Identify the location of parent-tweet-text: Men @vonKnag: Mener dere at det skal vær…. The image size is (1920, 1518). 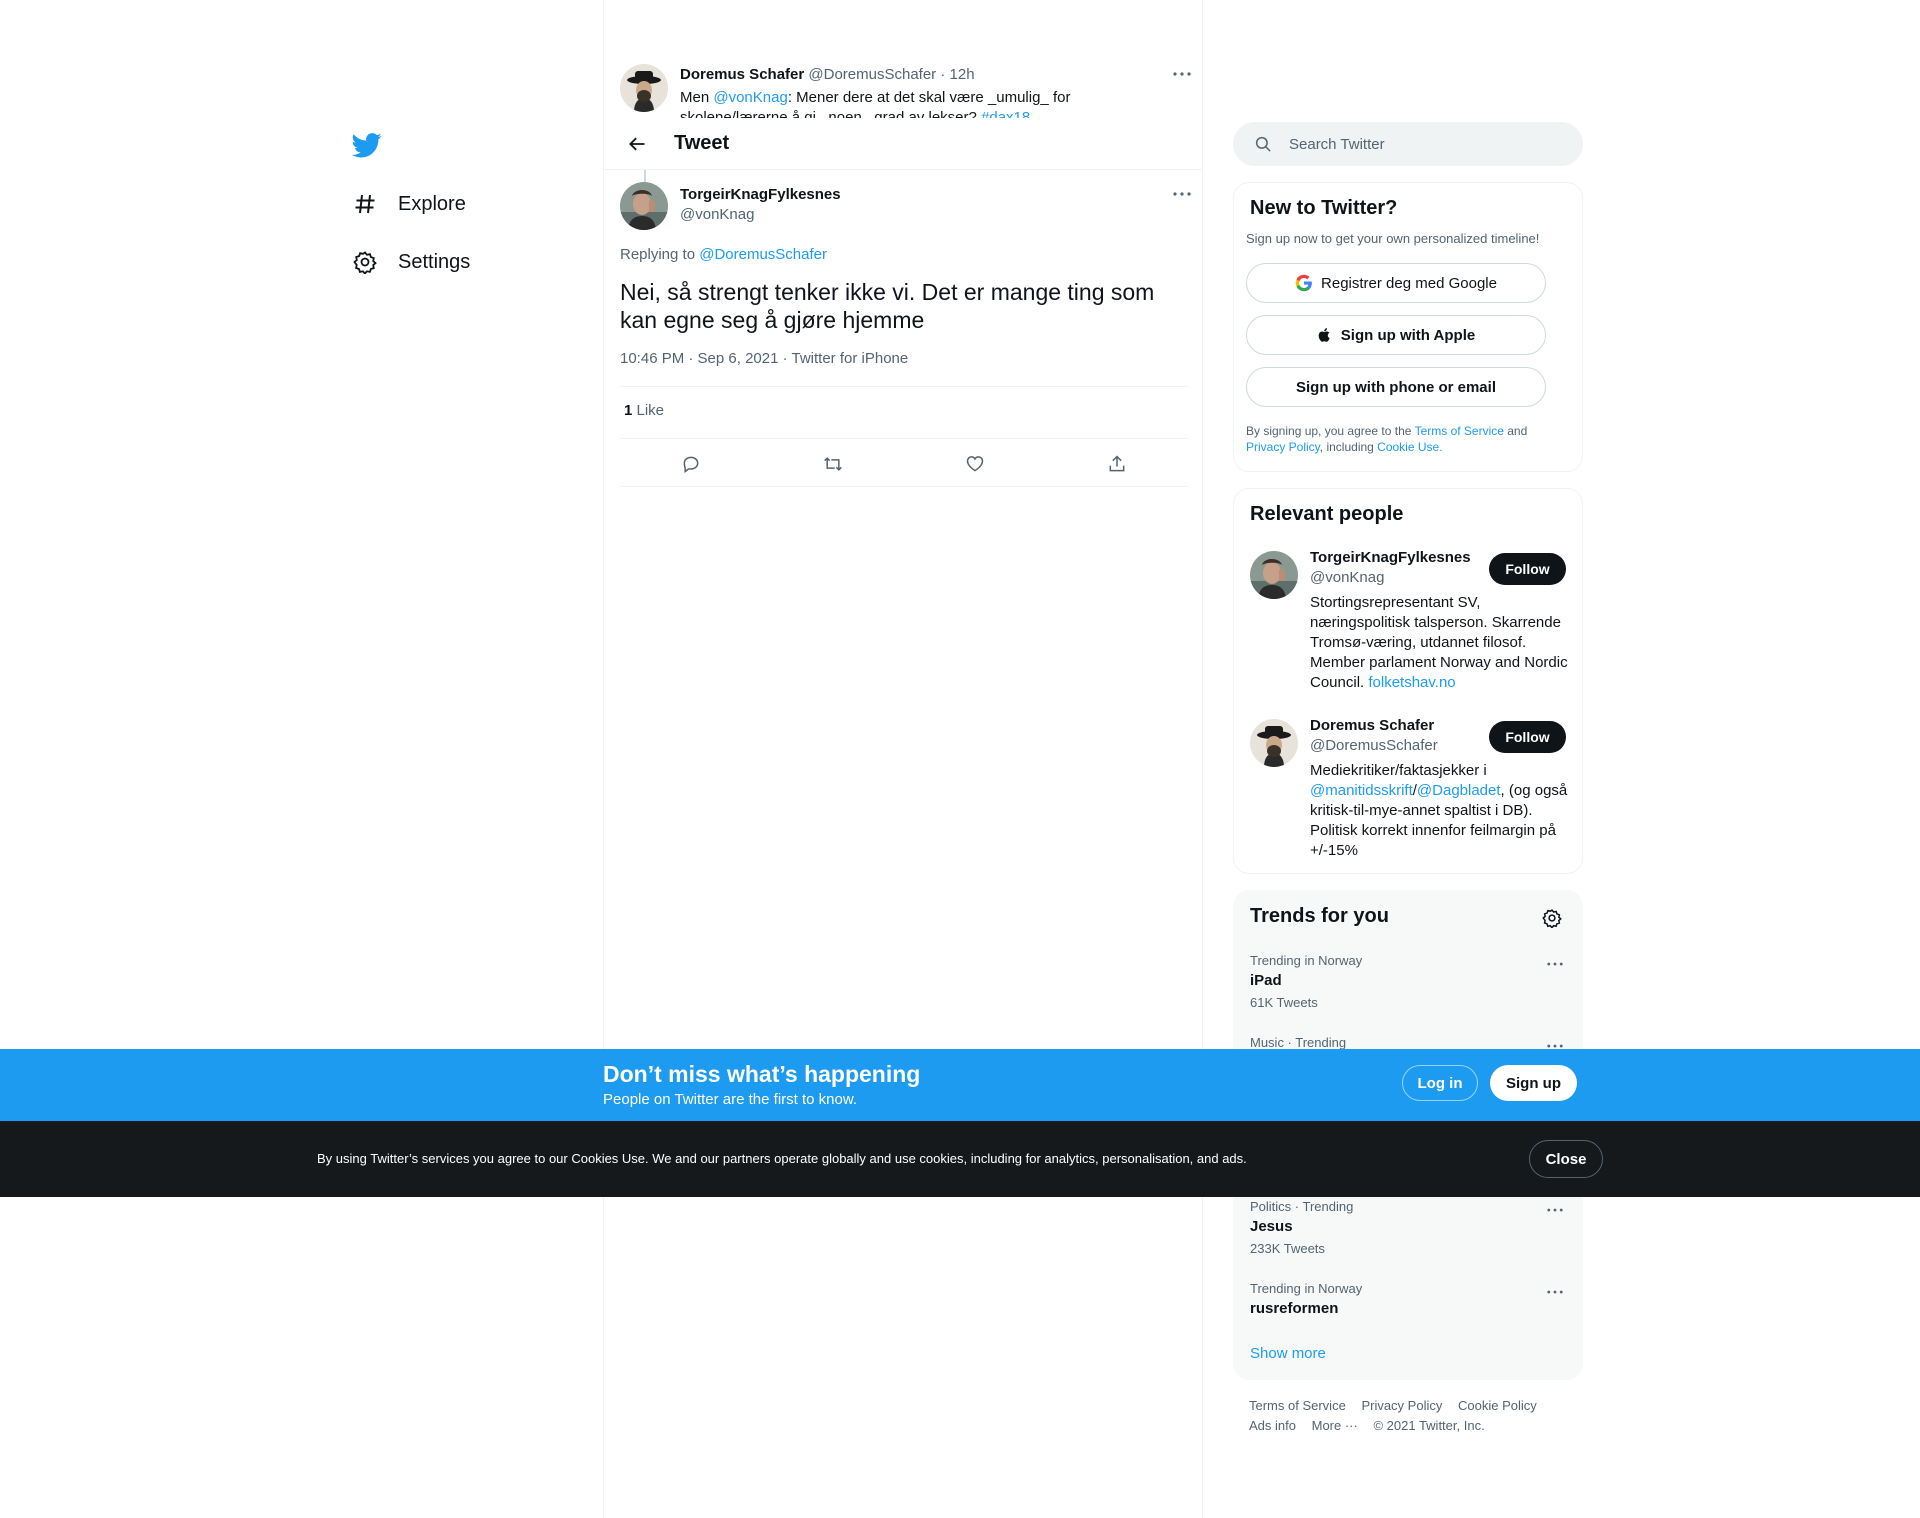
(930, 103).